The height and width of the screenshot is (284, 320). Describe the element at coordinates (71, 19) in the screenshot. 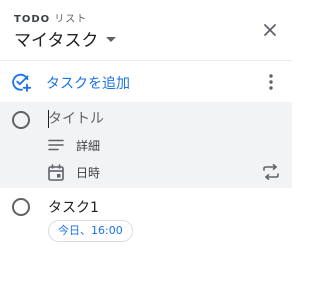

I see `app-label-suffix: リスト` at that location.